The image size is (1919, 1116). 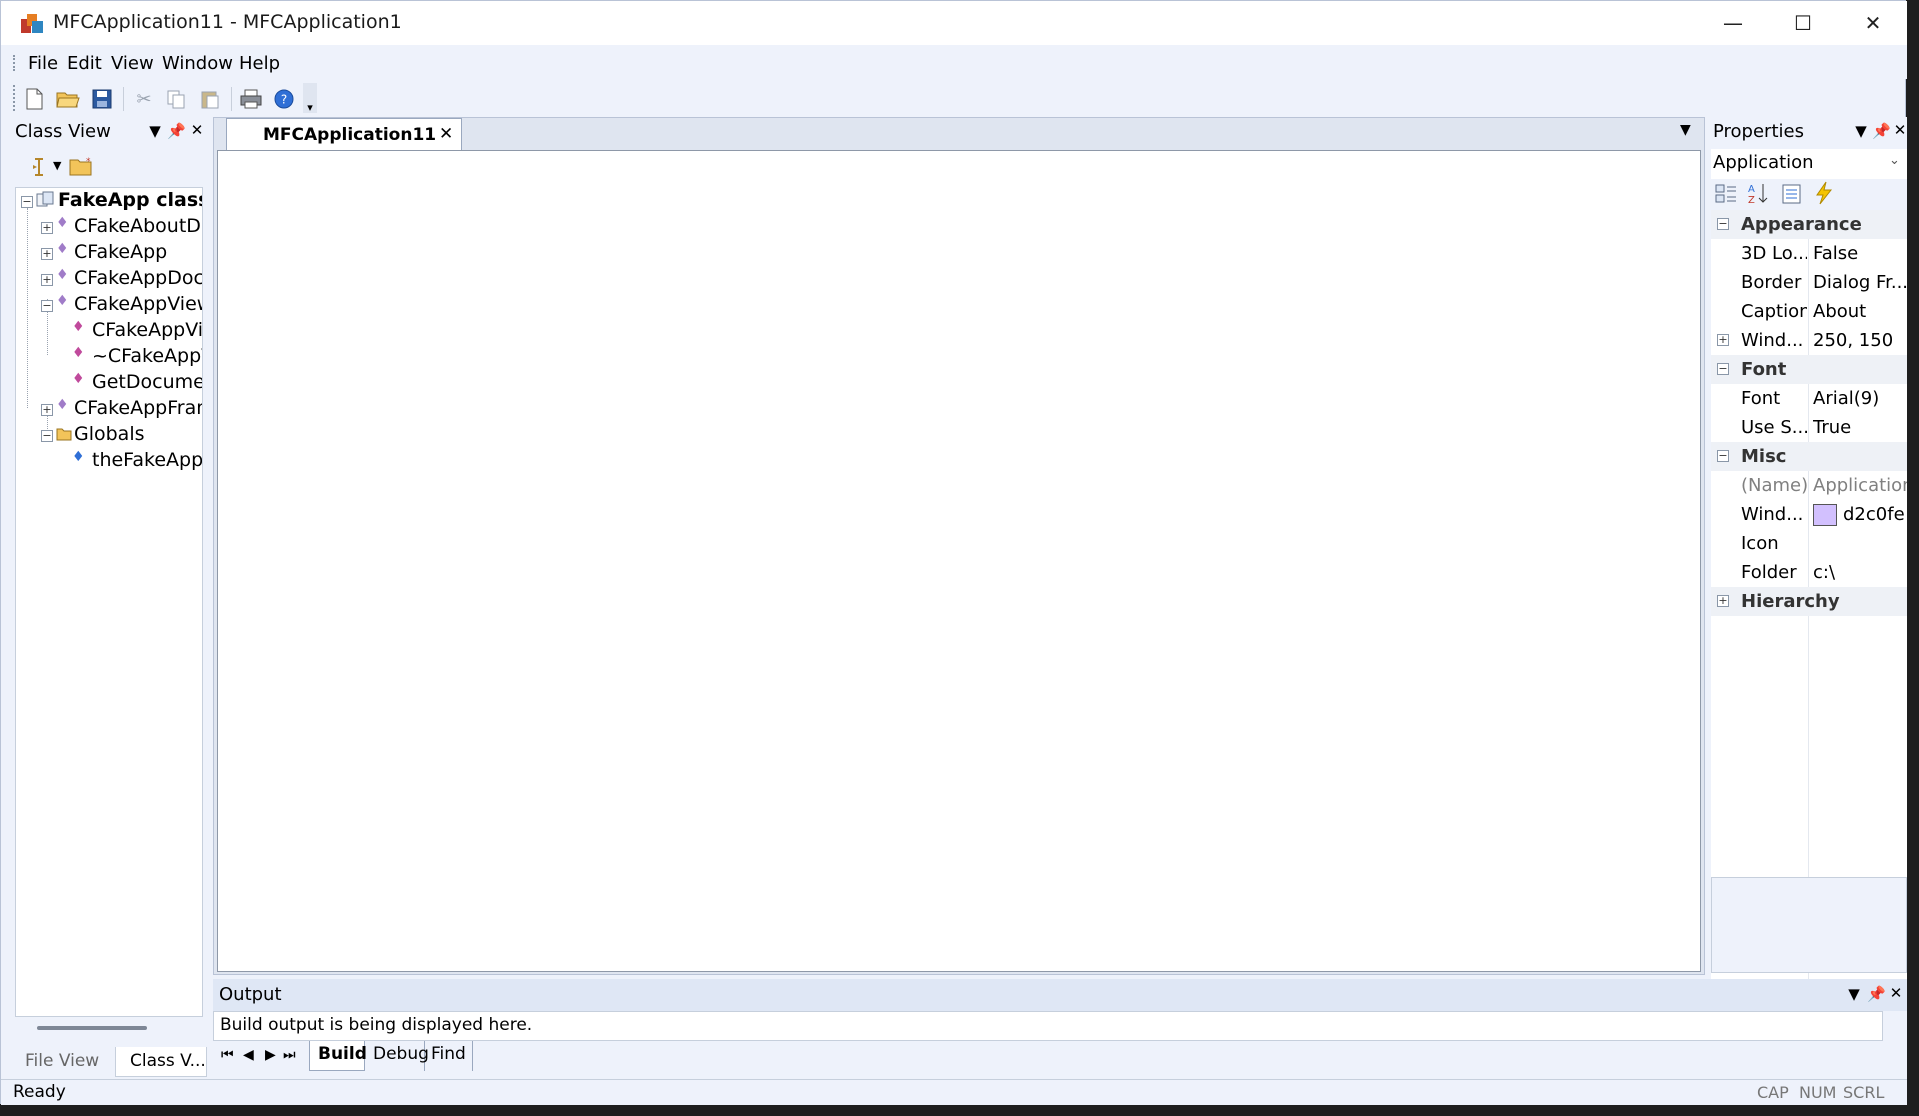 What do you see at coordinates (1809, 543) in the screenshot?
I see `property-row: Icon` at bounding box center [1809, 543].